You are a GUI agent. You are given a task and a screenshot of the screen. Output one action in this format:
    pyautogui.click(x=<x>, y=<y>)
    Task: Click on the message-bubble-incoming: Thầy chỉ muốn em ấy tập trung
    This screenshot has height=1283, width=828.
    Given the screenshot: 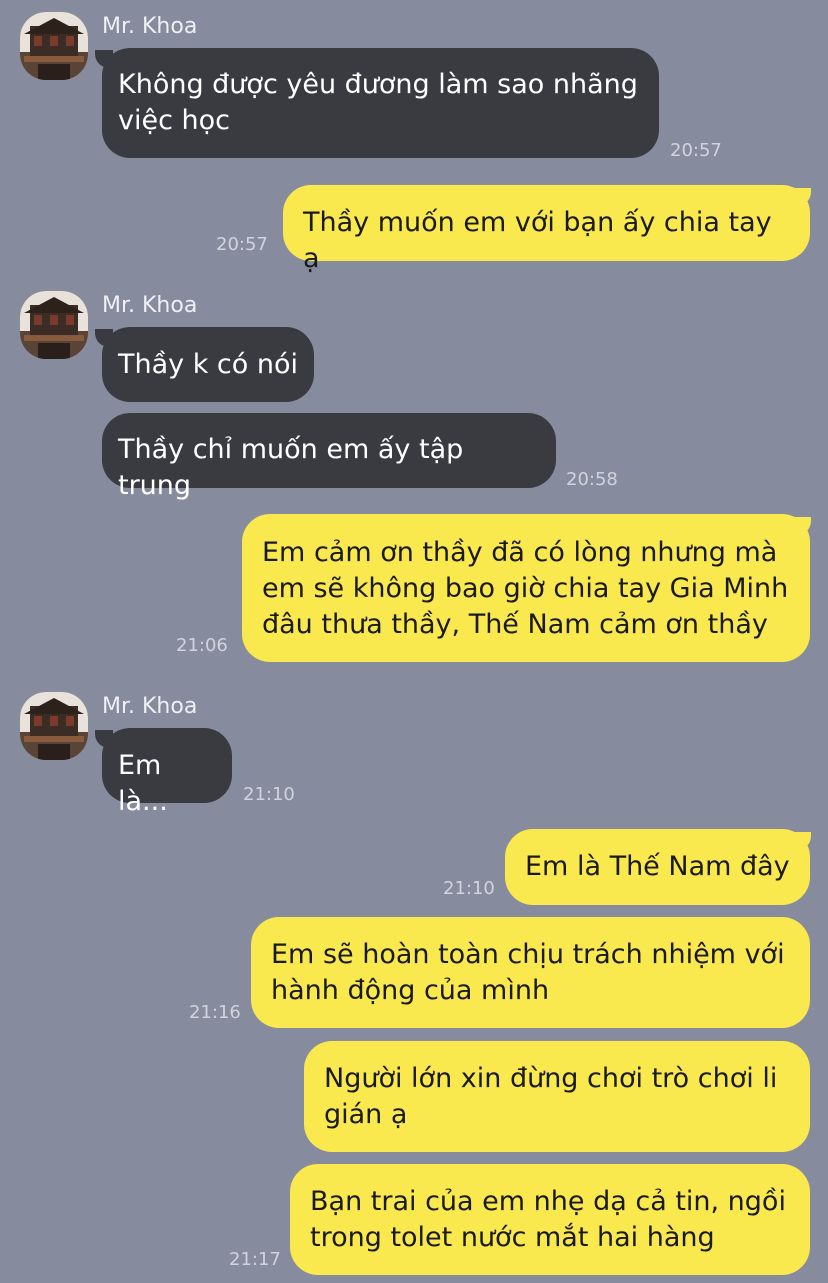 What is the action you would take?
    pyautogui.click(x=329, y=457)
    